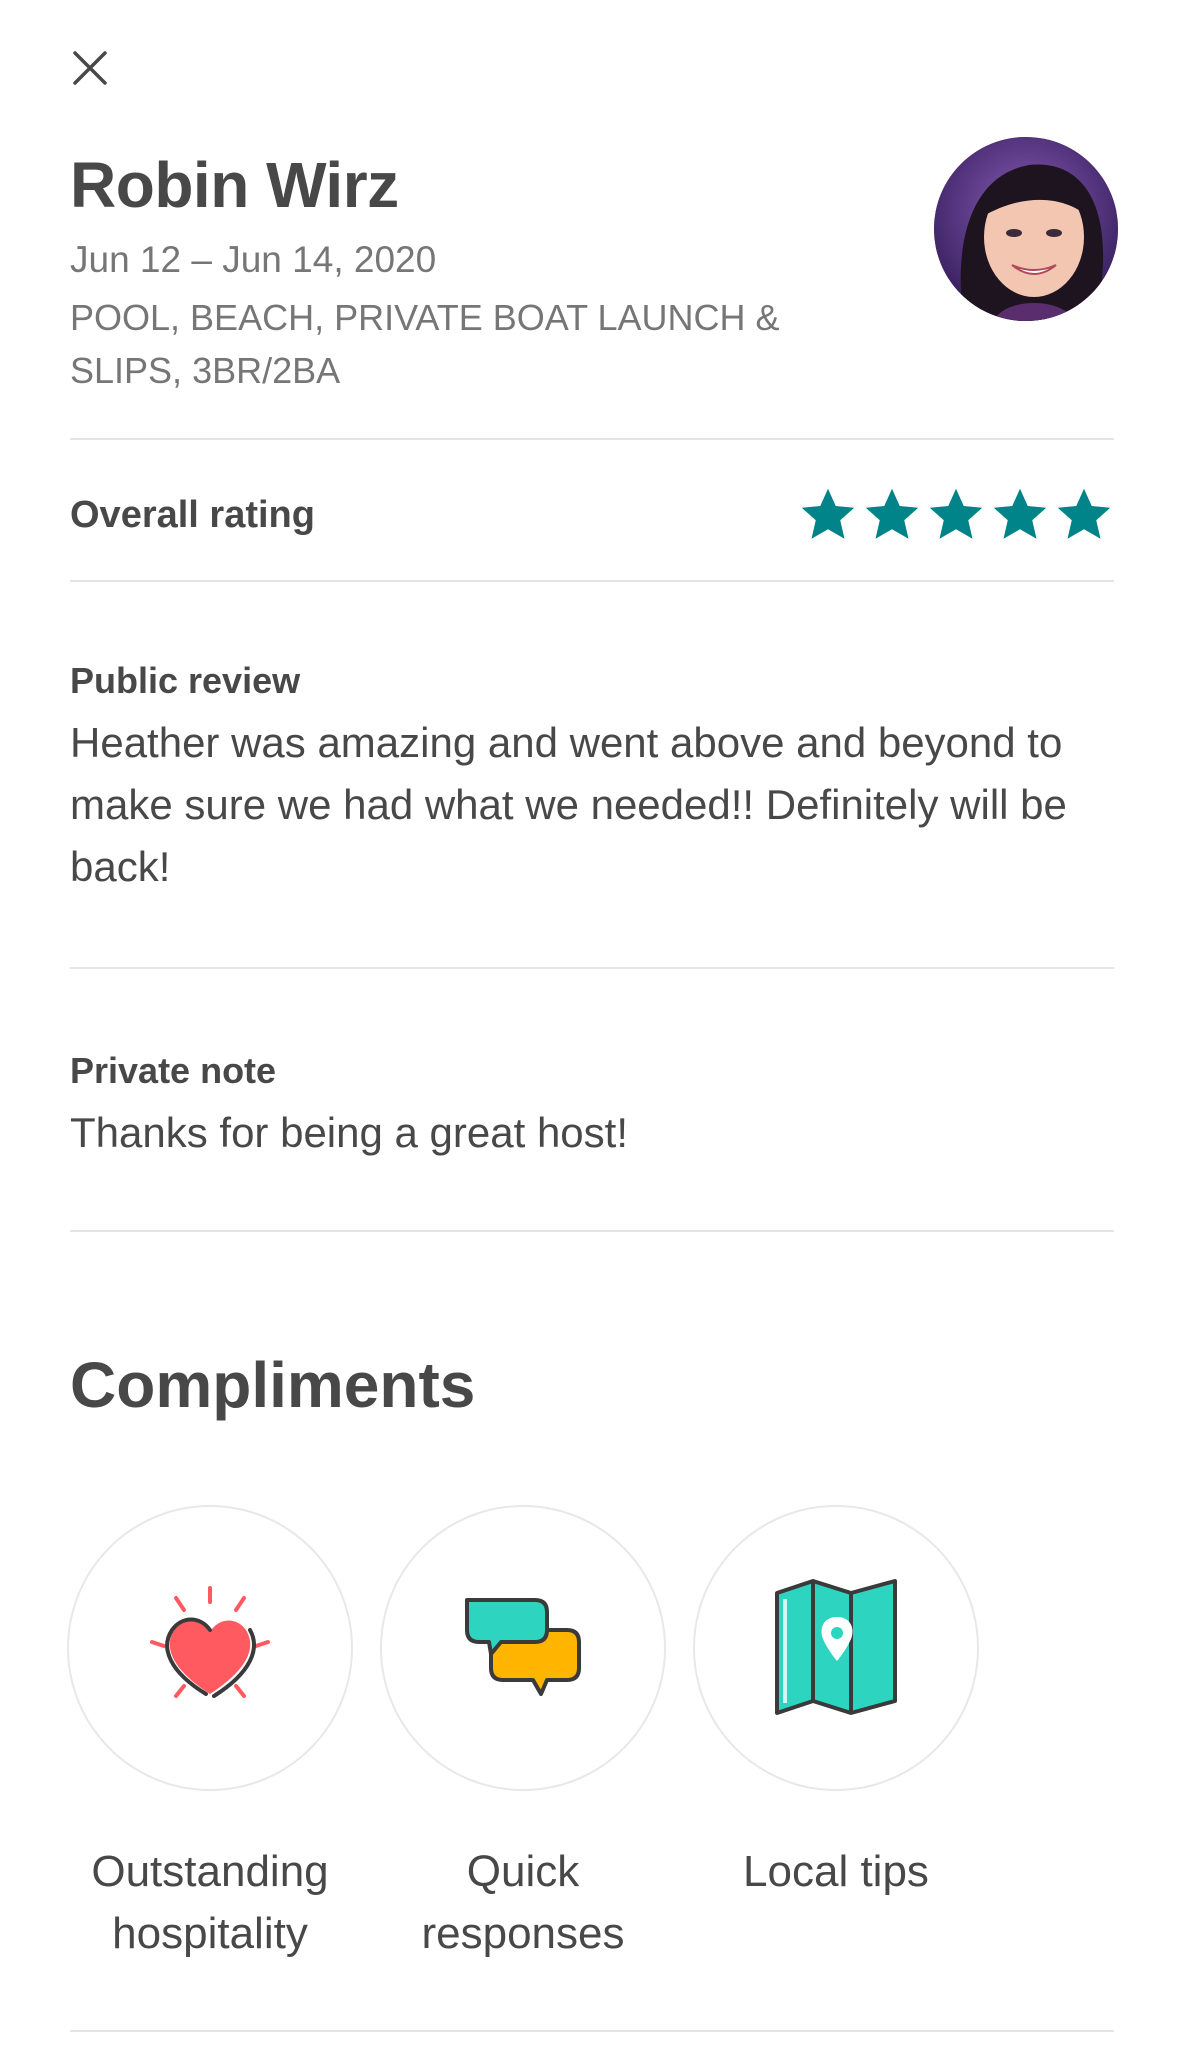 This screenshot has height=2048, width=1184. I want to click on compliments-title: Compliments, so click(273, 1385).